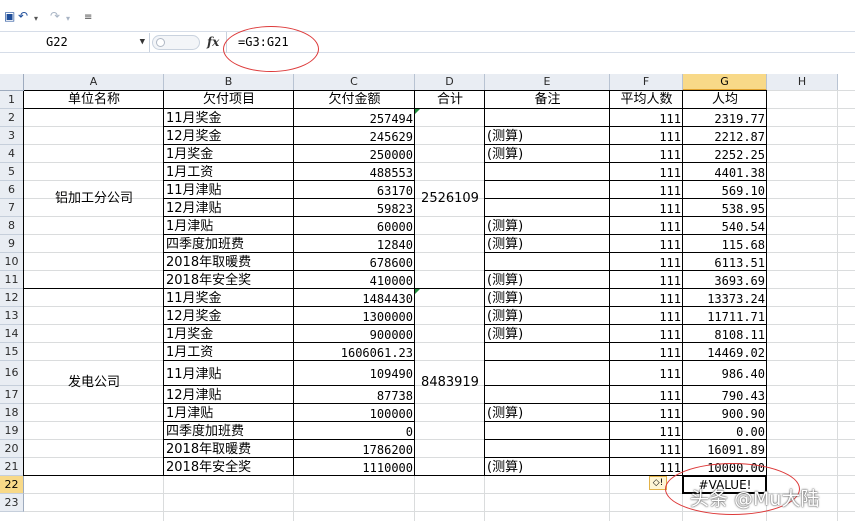 The width and height of the screenshot is (855, 521). What do you see at coordinates (646, 100) in the screenshot?
I see `header-cell-f: 平均人数` at bounding box center [646, 100].